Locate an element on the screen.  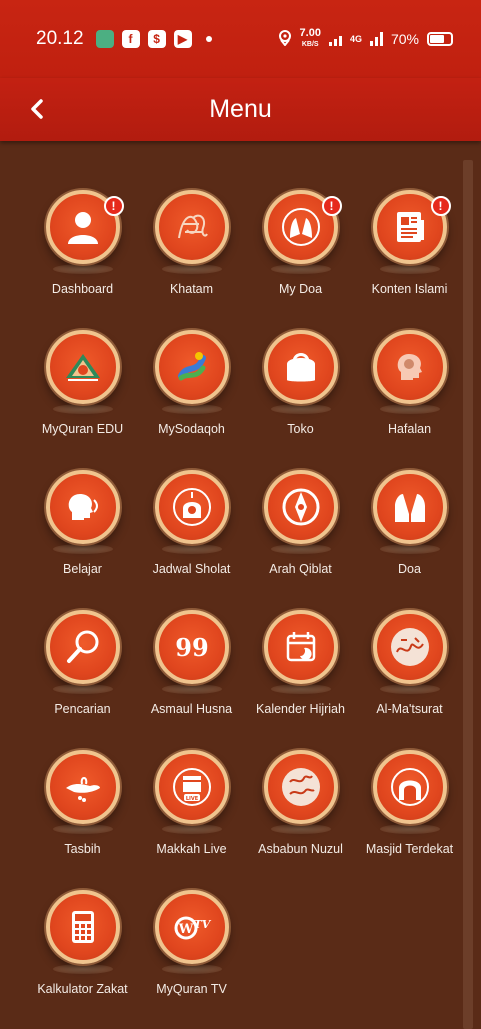
calendar-moon-icon is located at coordinates (300, 647).